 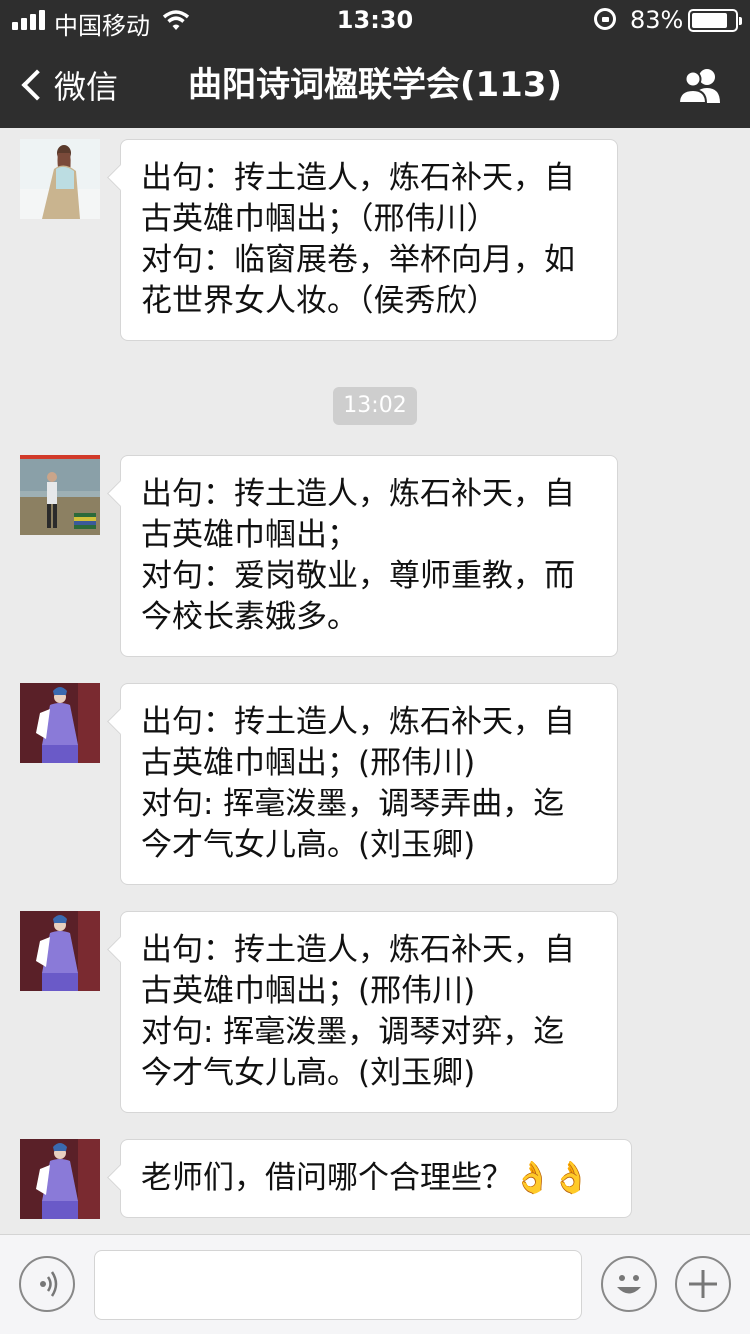 I want to click on message-line: 老师们，借问哪个合理些？👌👌, so click(x=366, y=1178).